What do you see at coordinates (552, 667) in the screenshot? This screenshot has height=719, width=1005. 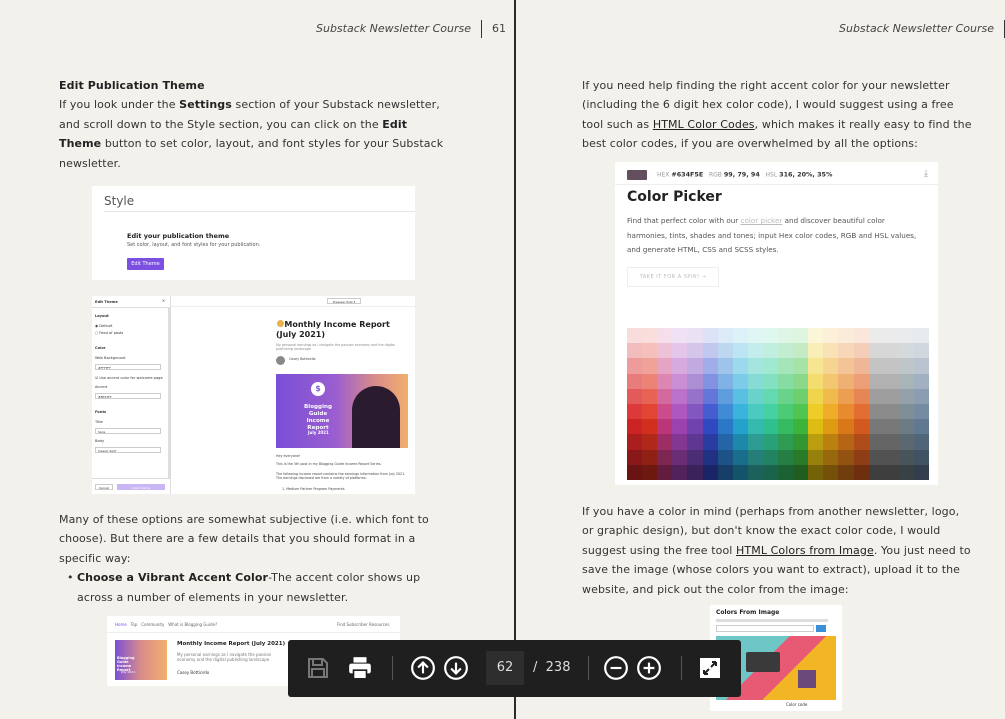 I see `page-count: / 238` at bounding box center [552, 667].